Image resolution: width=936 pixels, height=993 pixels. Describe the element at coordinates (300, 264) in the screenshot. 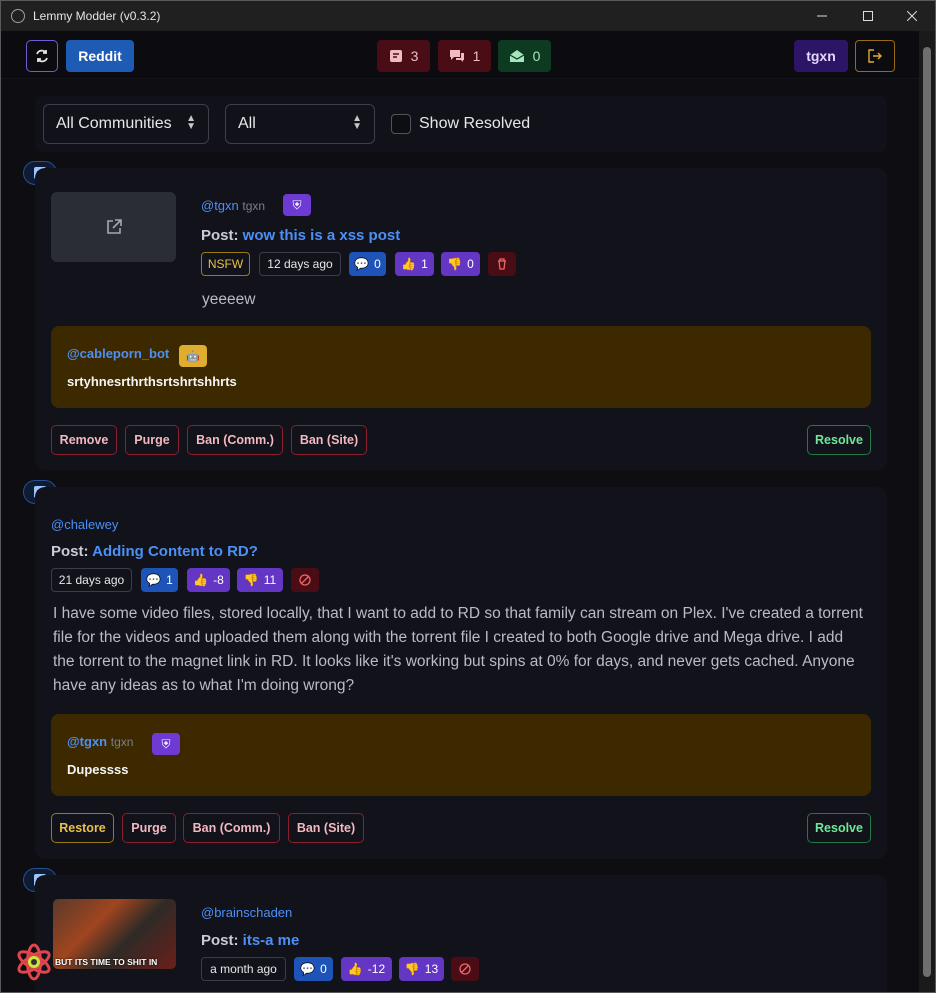

I see `post-date: 12 days ago` at that location.